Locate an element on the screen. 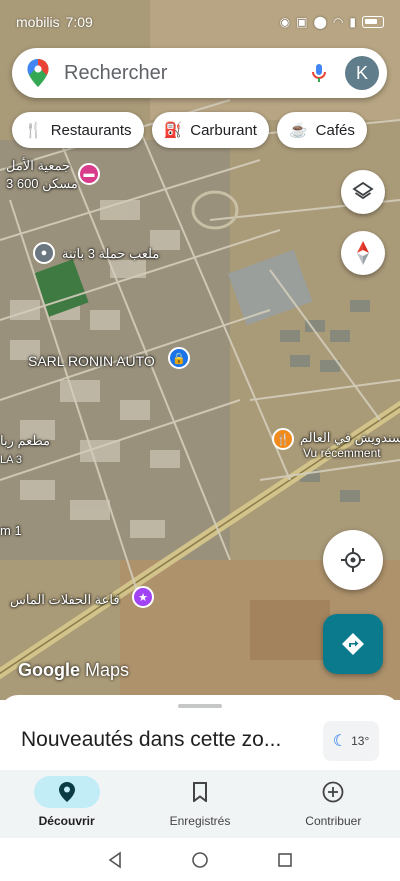  search-bar: Rechercher K is located at coordinates (199, 73).